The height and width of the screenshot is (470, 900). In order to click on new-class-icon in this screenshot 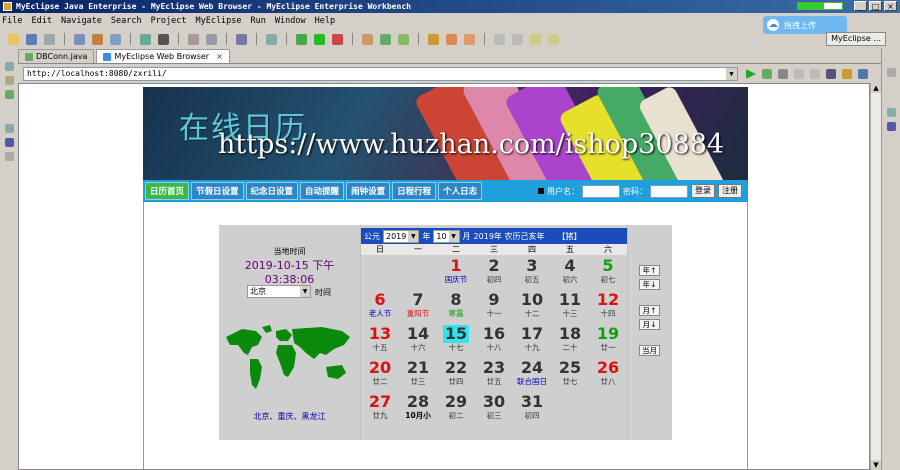, I will do `click(403, 39)`.